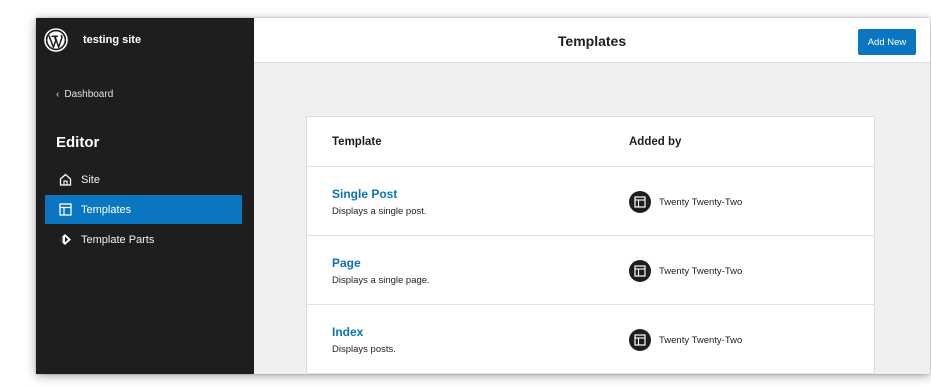 The image size is (931, 387). I want to click on symbol-icon, so click(65, 240).